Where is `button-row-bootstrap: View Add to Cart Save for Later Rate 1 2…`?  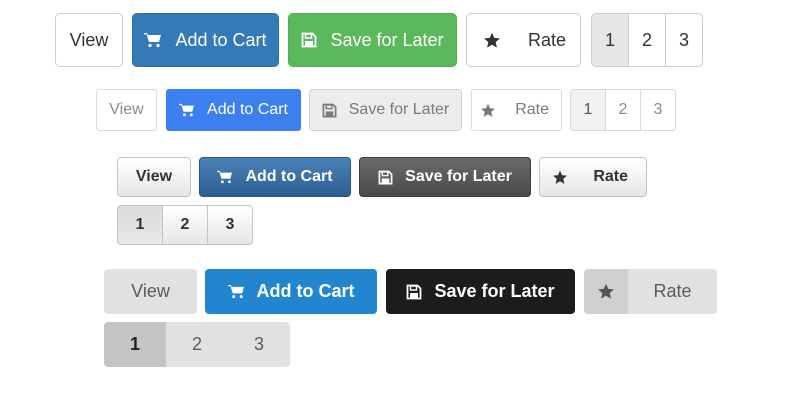
button-row-bootstrap: View Add to Cart Save for Later Rate 1 2… is located at coordinates (379, 40).